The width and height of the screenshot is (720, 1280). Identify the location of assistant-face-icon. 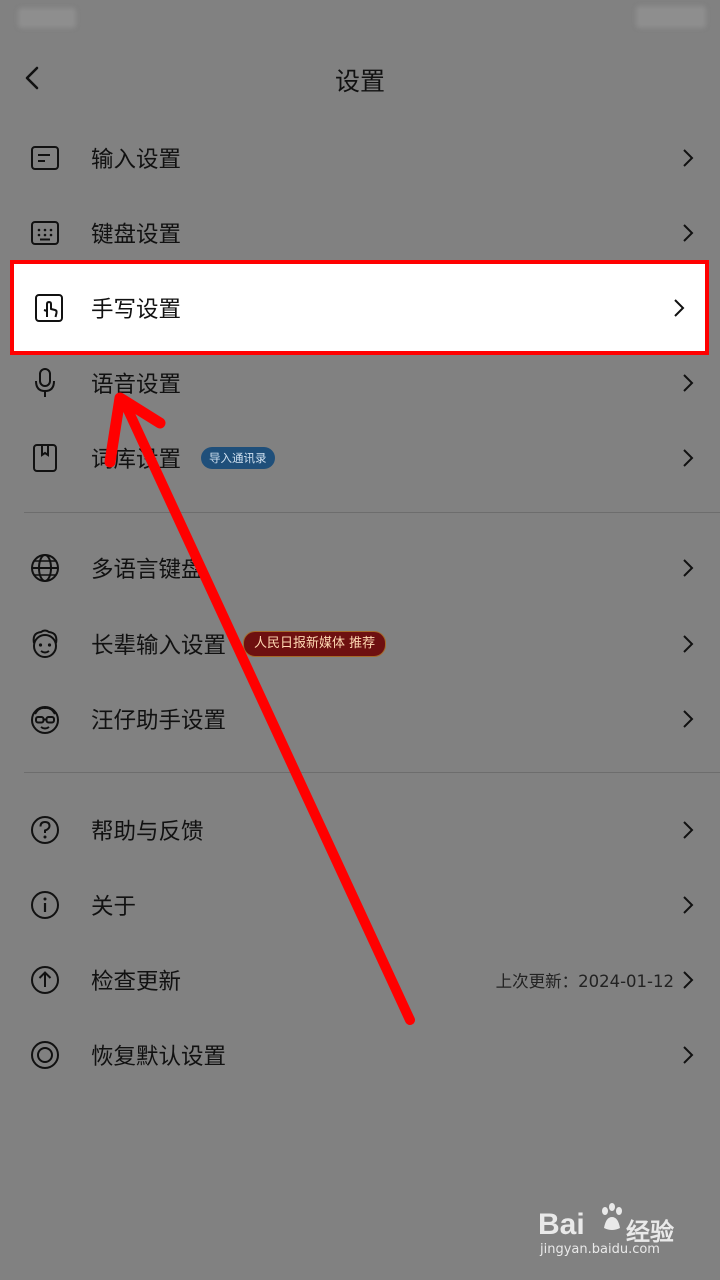
(45, 719).